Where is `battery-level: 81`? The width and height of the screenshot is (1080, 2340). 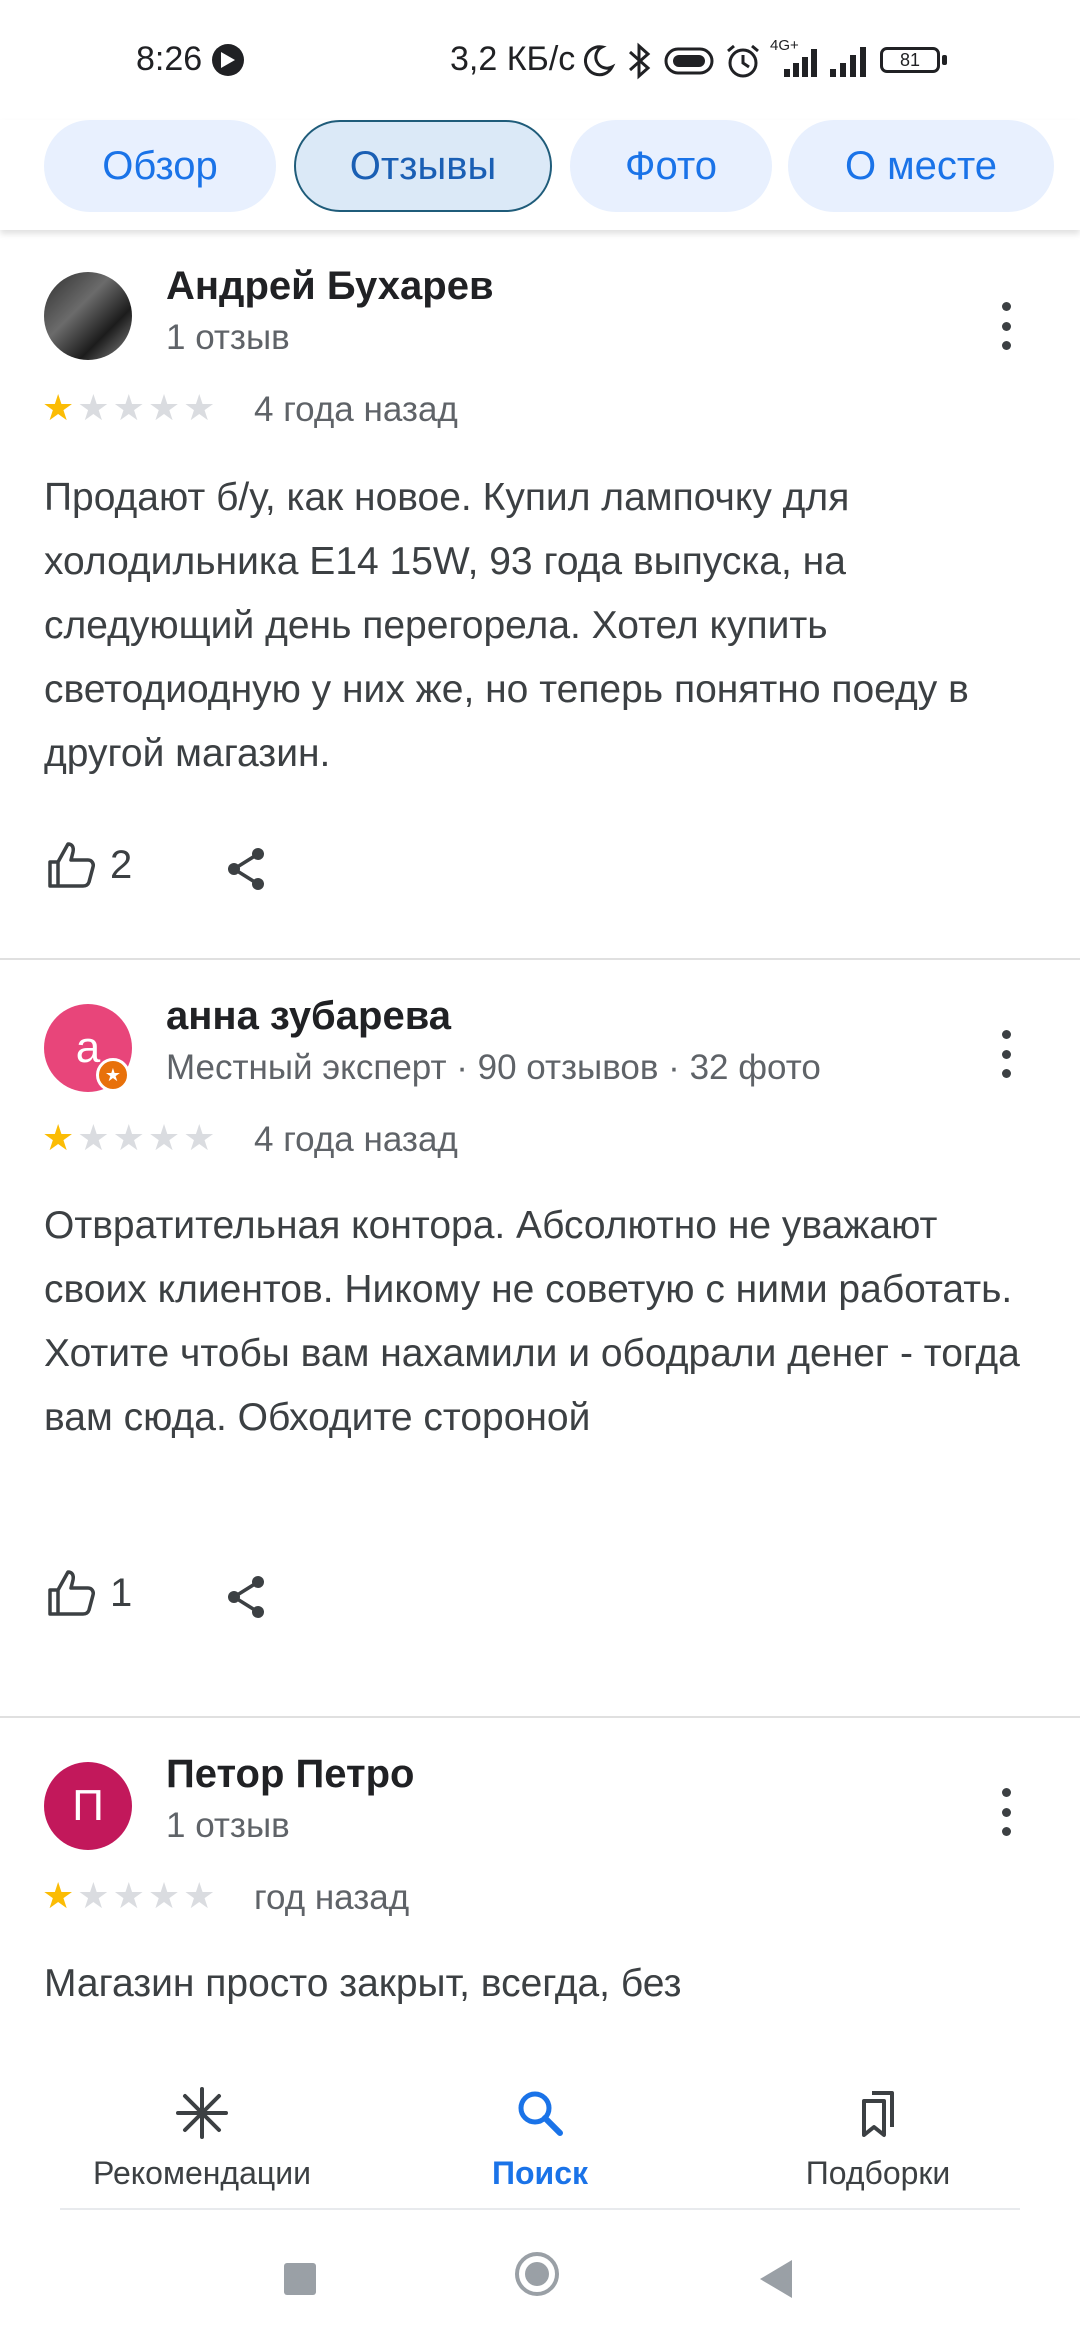 battery-level: 81 is located at coordinates (910, 60).